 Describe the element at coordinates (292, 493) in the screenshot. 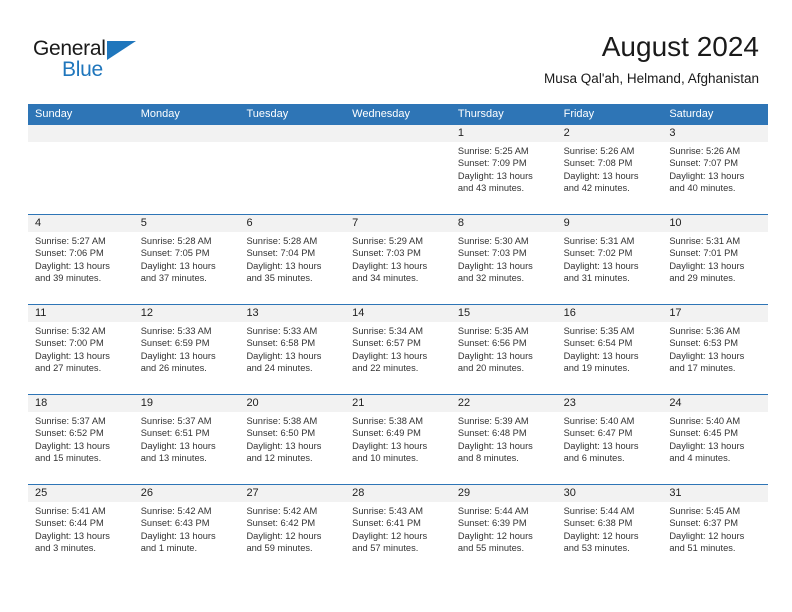

I see `day-number-27: 27` at that location.